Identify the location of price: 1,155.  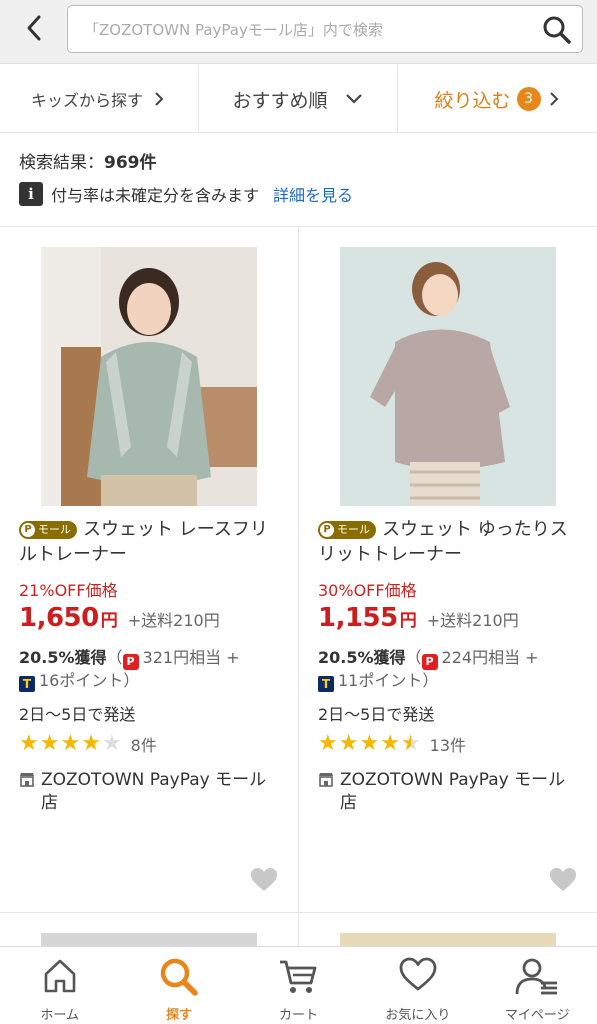
(358, 618).